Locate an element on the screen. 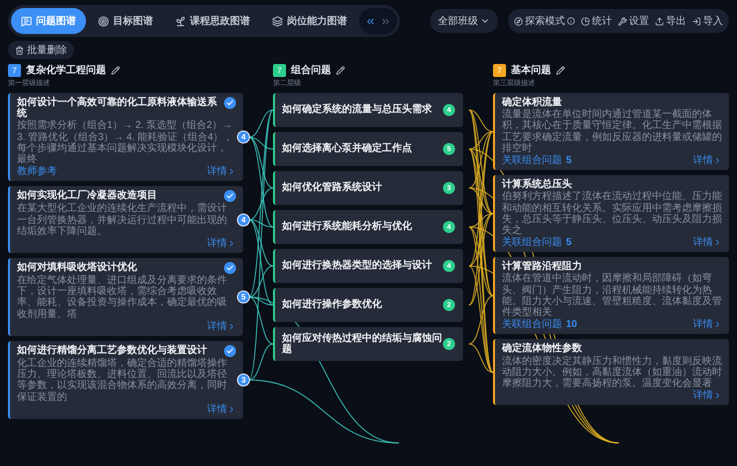 This screenshot has height=466, width=737. basic-card: 确定体积流量 流量是流体在单位时间内通过管道某一截面的体积，其核心在于质量守恒定律。化工生产中需根据工艺要求确定流量，例如反应器的进料量或储罐的排空时 关联组合问题 5 详情 is located at coordinates (611, 131).